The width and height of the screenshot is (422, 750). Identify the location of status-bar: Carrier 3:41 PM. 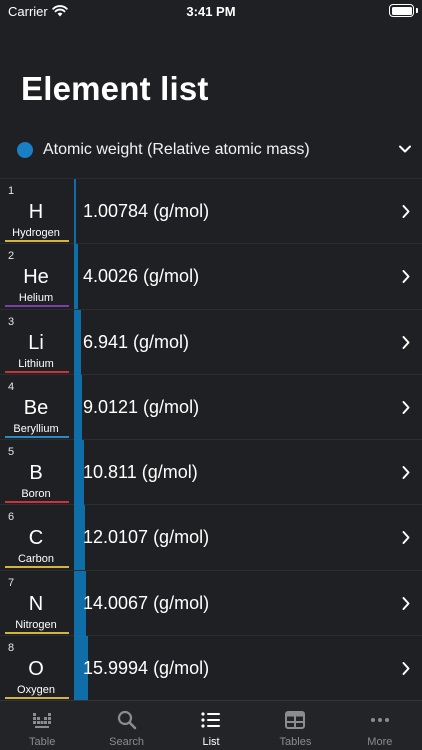
(211, 12).